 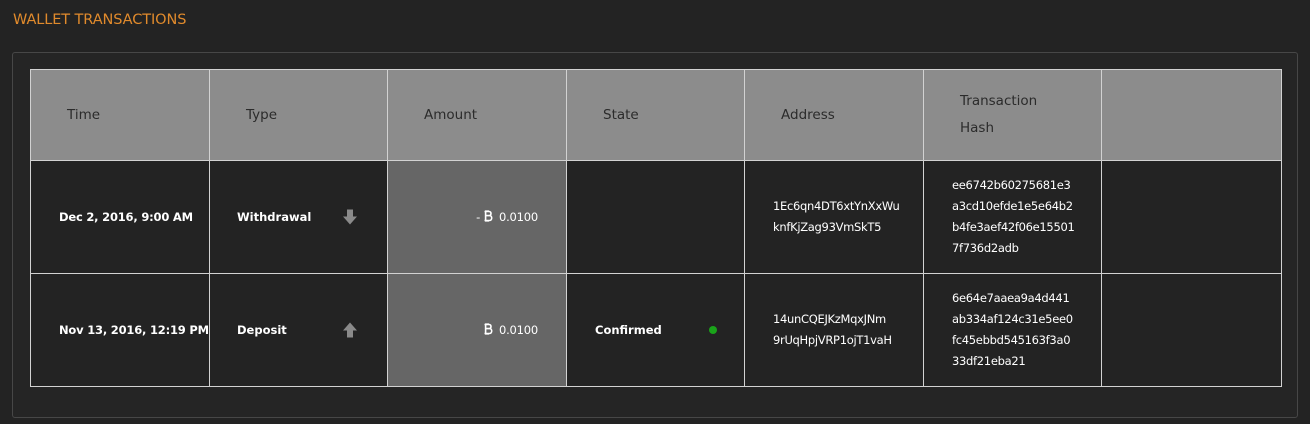 What do you see at coordinates (274, 217) in the screenshot?
I see `type-label: Withdrawal` at bounding box center [274, 217].